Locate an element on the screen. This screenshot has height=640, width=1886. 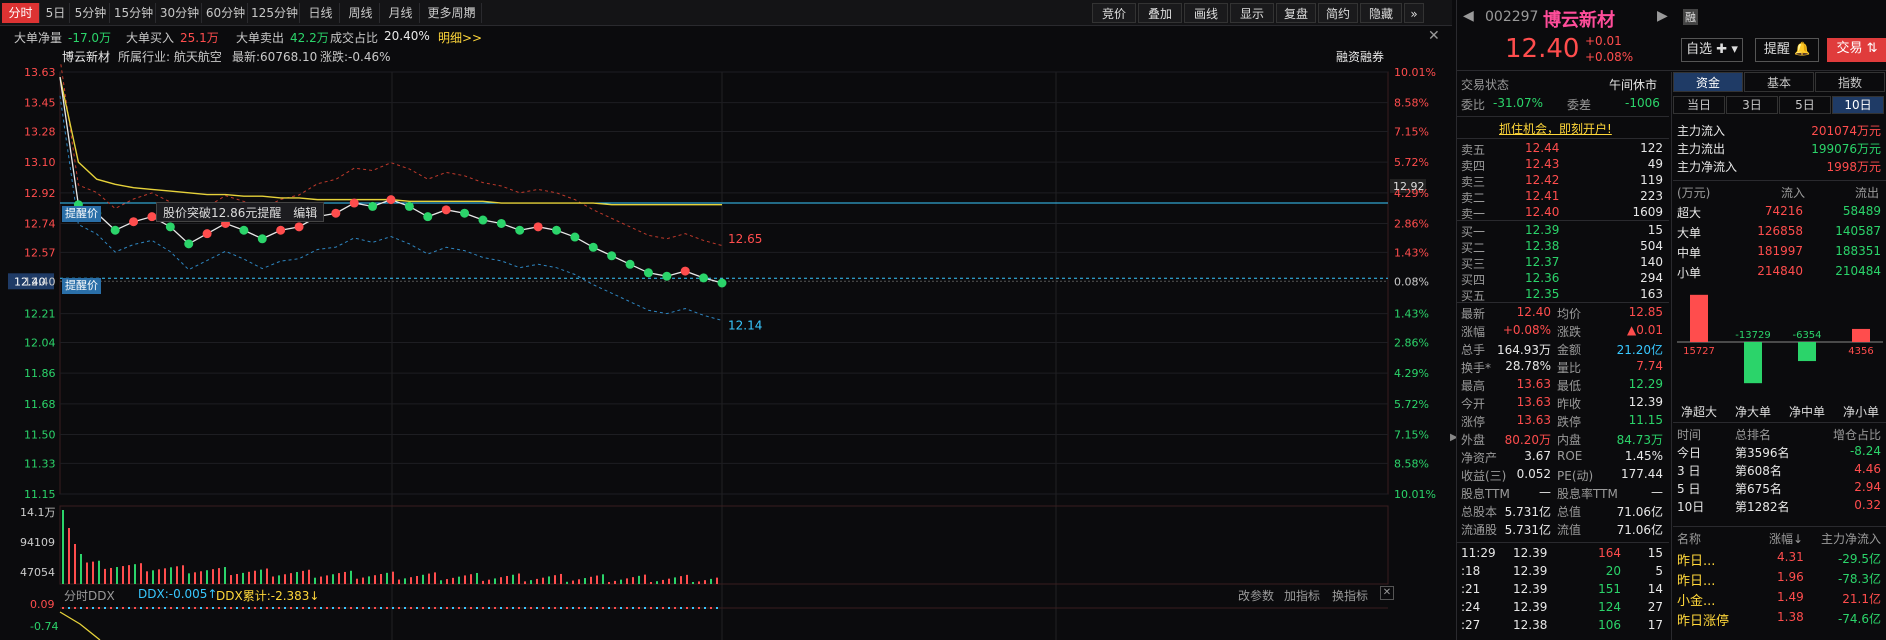
list-item: 昨日涨停 1.38 -74.6亿 is located at coordinates (1779, 618).